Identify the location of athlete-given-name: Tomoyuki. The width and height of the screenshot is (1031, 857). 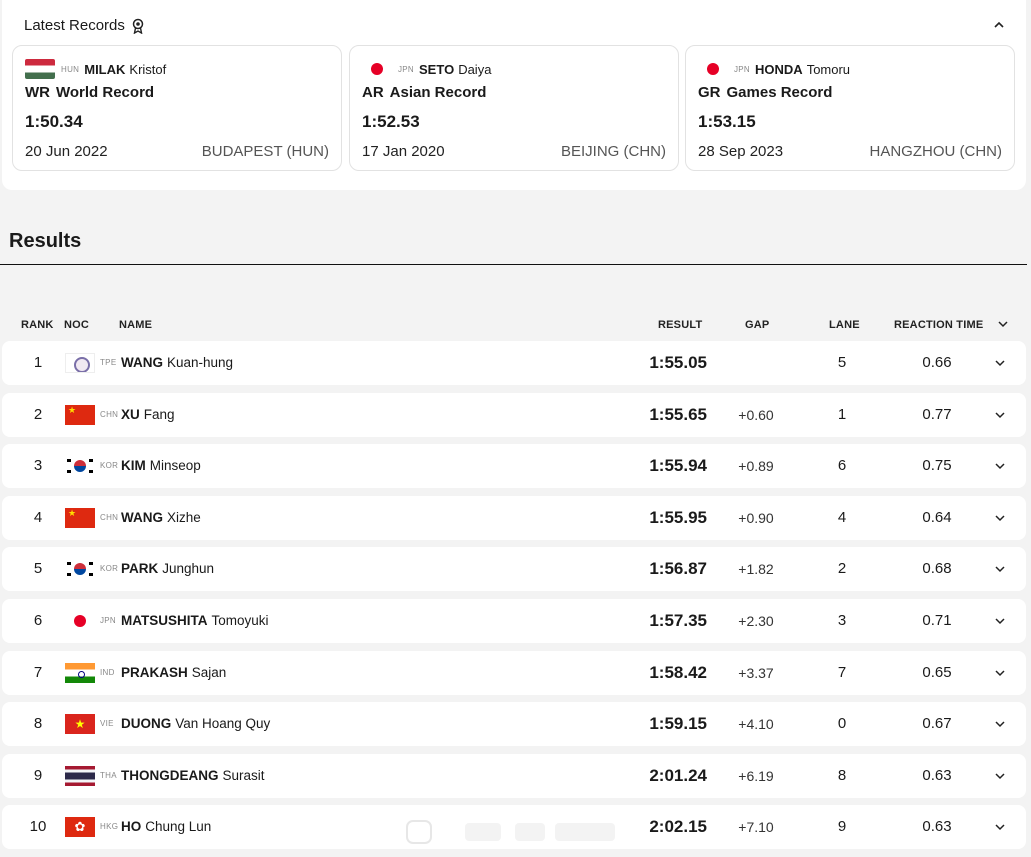
(240, 620).